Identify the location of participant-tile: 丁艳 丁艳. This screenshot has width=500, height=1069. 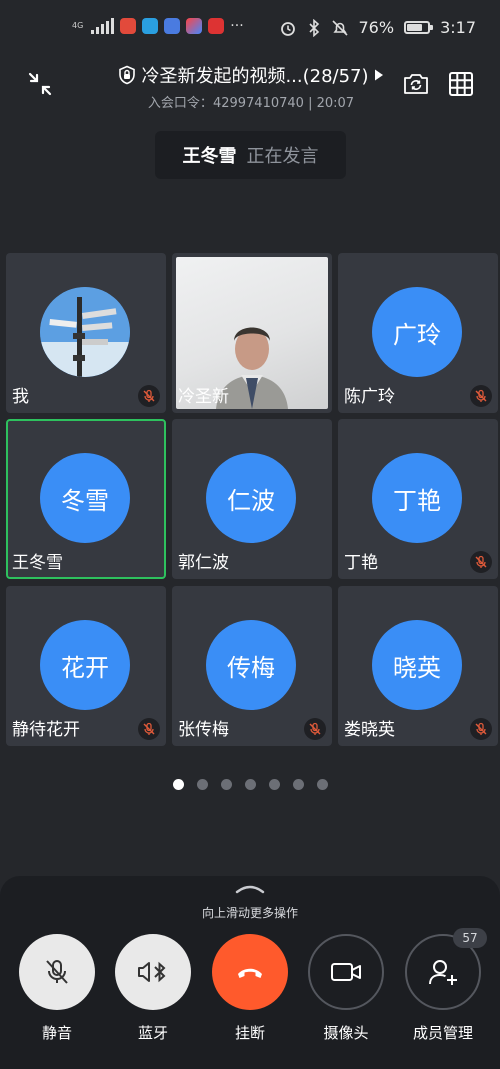
(418, 499).